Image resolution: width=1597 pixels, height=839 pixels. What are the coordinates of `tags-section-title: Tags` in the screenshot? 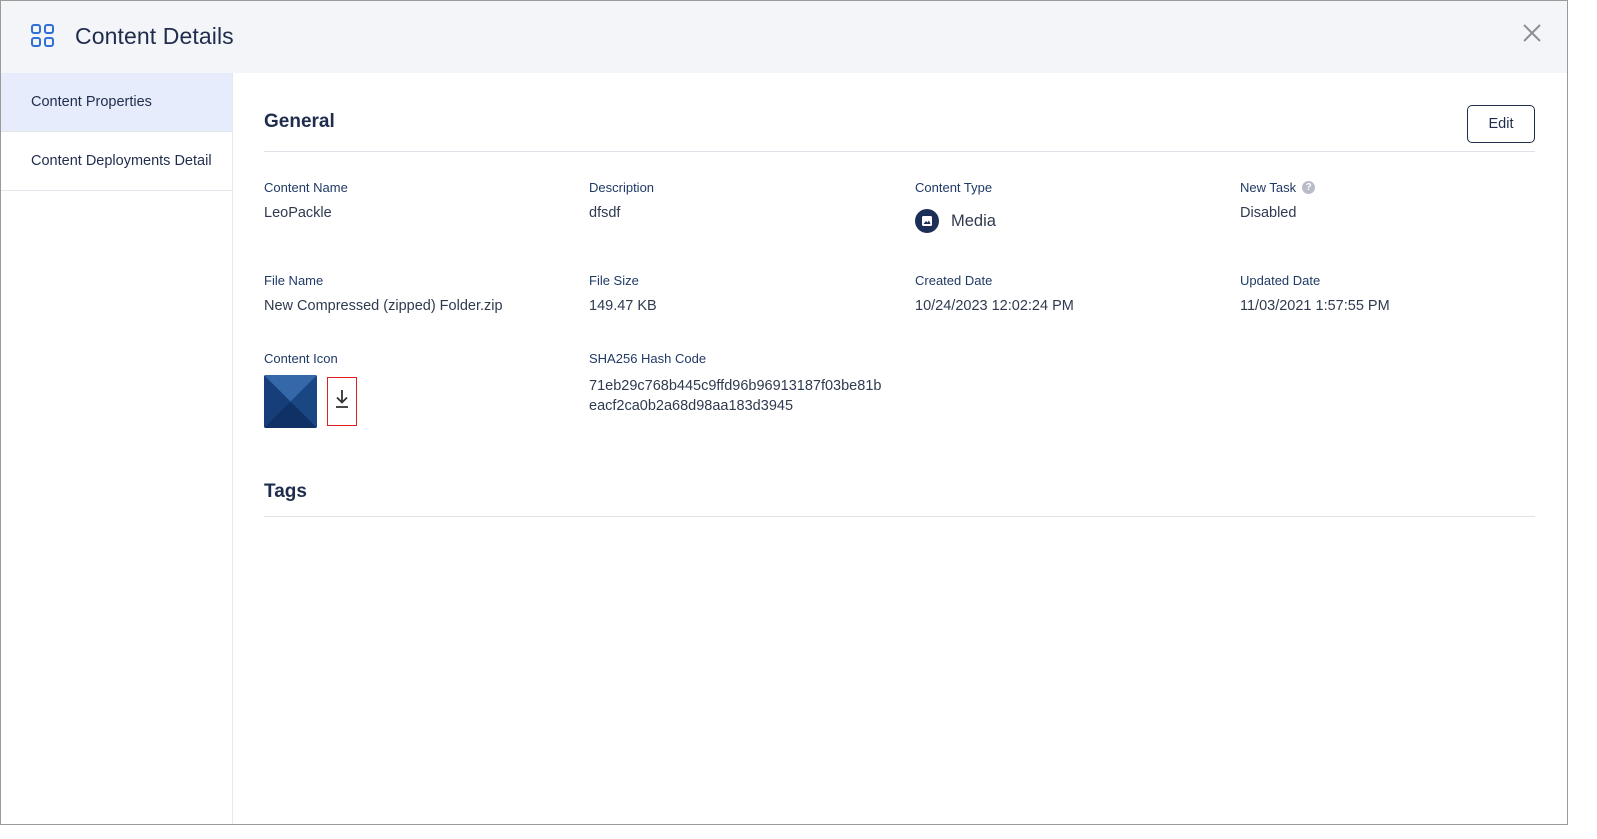 It's located at (285, 491).